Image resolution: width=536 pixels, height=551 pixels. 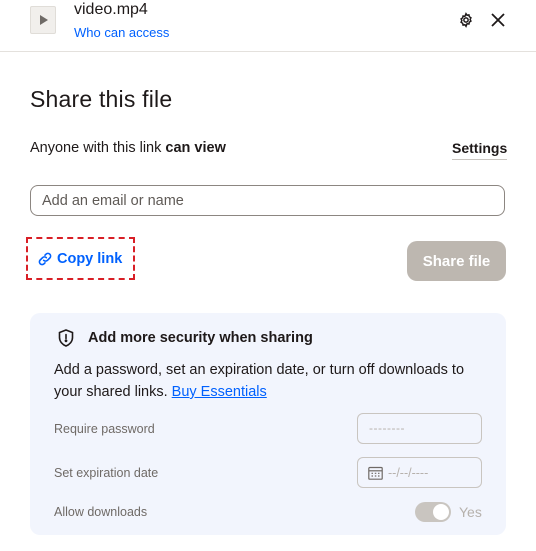 I want to click on close-icon, so click(x=498, y=20).